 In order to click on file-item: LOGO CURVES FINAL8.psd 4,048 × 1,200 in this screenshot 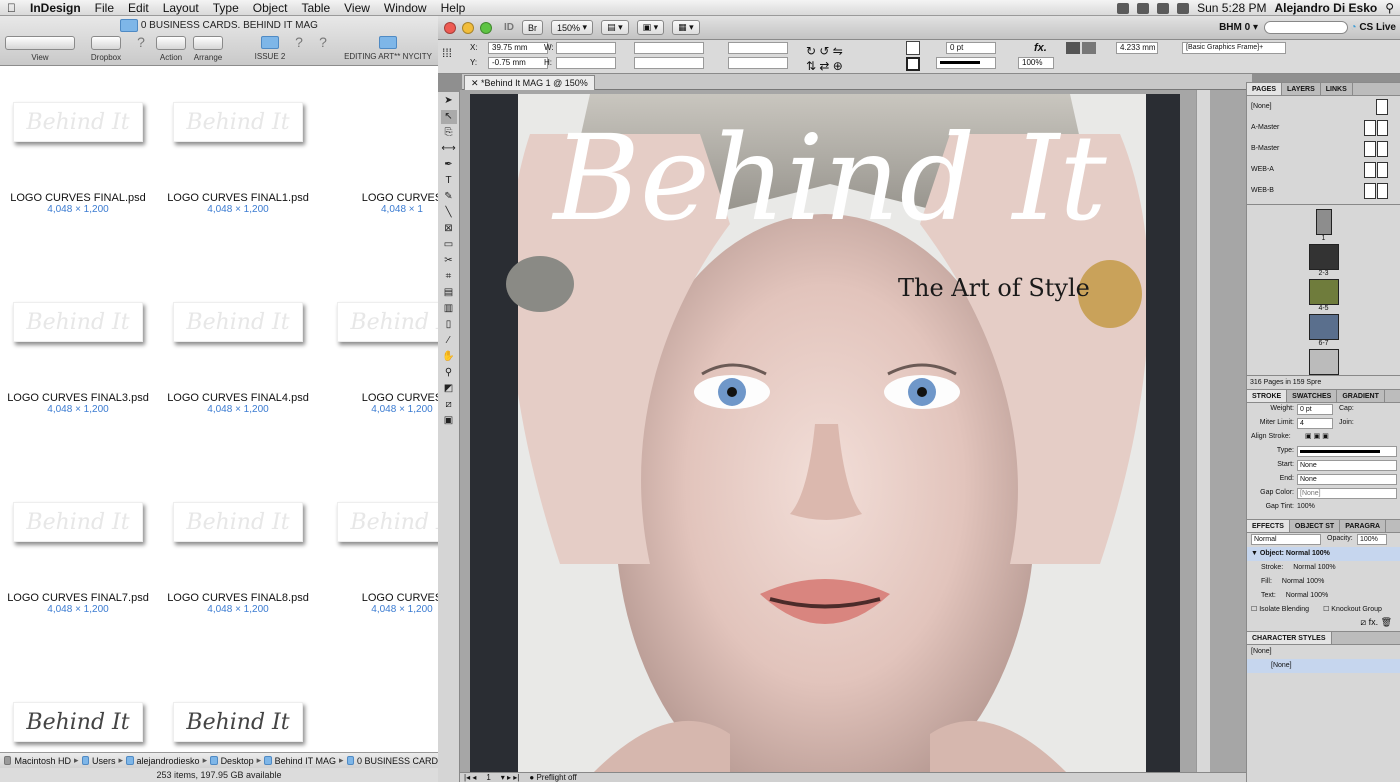, I will do `click(238, 603)`.